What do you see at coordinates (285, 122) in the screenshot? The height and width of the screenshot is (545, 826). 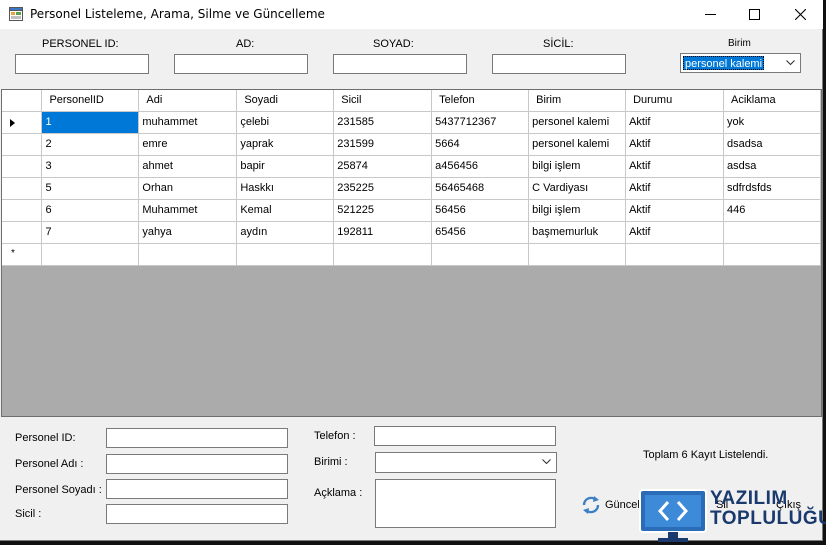 I see `cell-soyadi: çelebi` at bounding box center [285, 122].